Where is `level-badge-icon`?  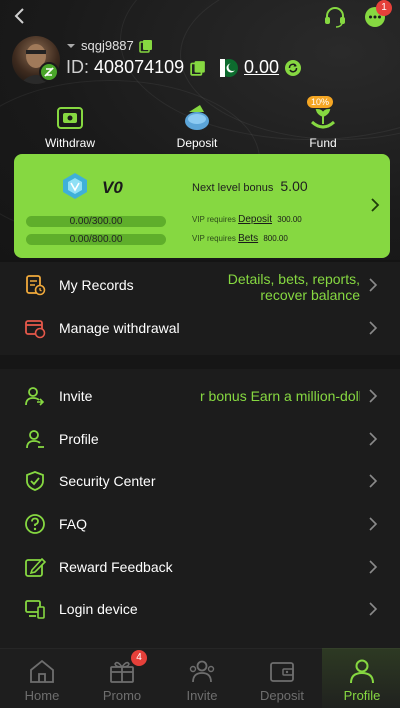 level-badge-icon is located at coordinates (49, 72).